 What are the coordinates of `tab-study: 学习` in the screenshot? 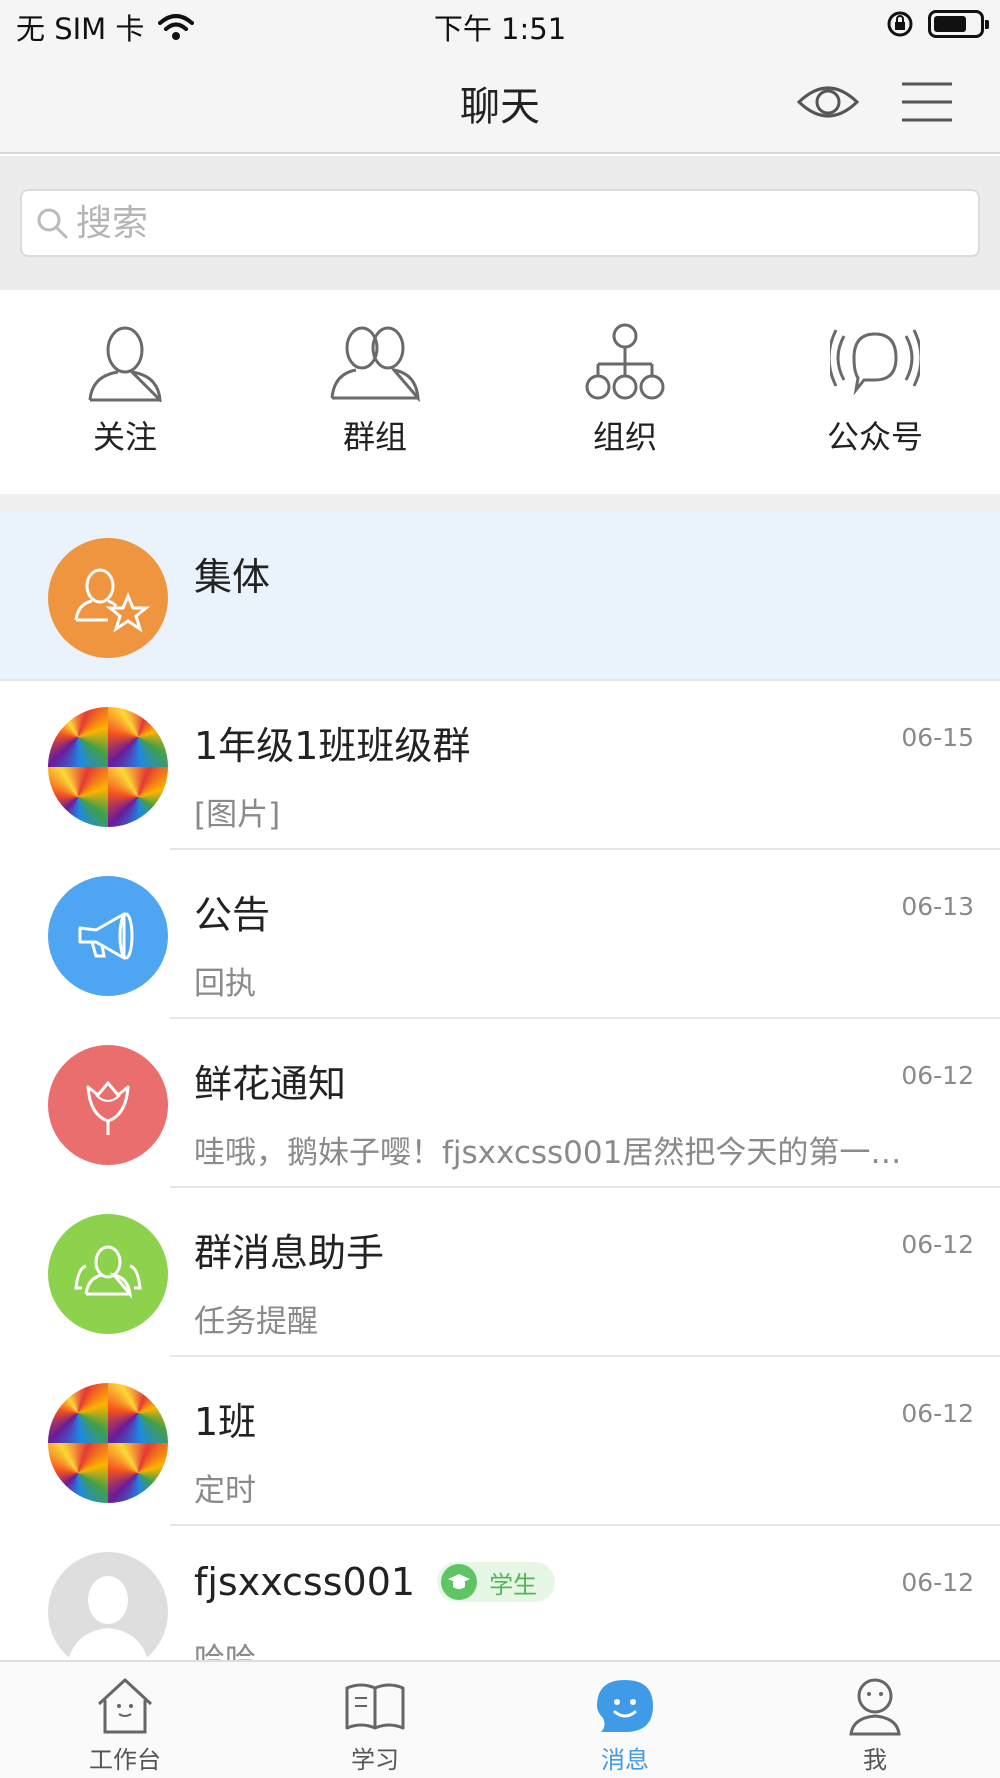 It's located at (375, 1720).